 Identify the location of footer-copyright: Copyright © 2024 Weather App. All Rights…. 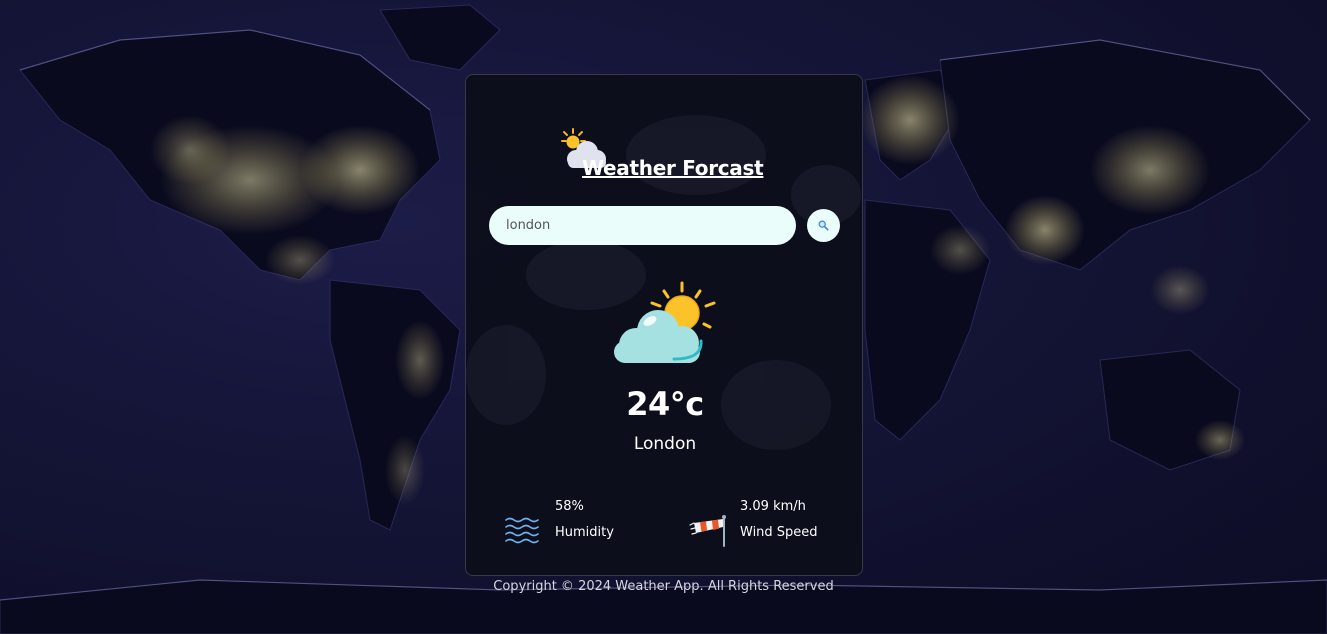
(663, 586).